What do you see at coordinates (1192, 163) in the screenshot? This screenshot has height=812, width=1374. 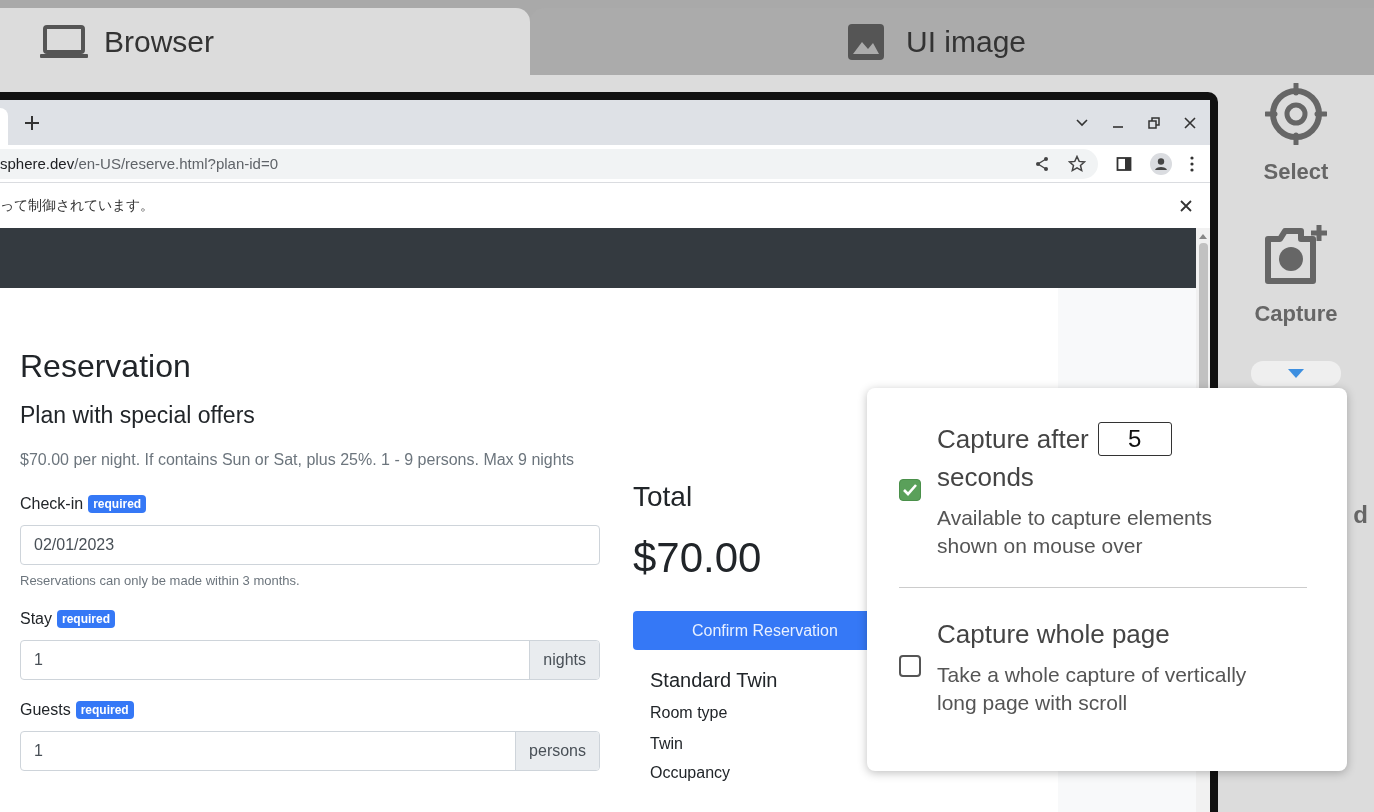 I see `more-icon` at bounding box center [1192, 163].